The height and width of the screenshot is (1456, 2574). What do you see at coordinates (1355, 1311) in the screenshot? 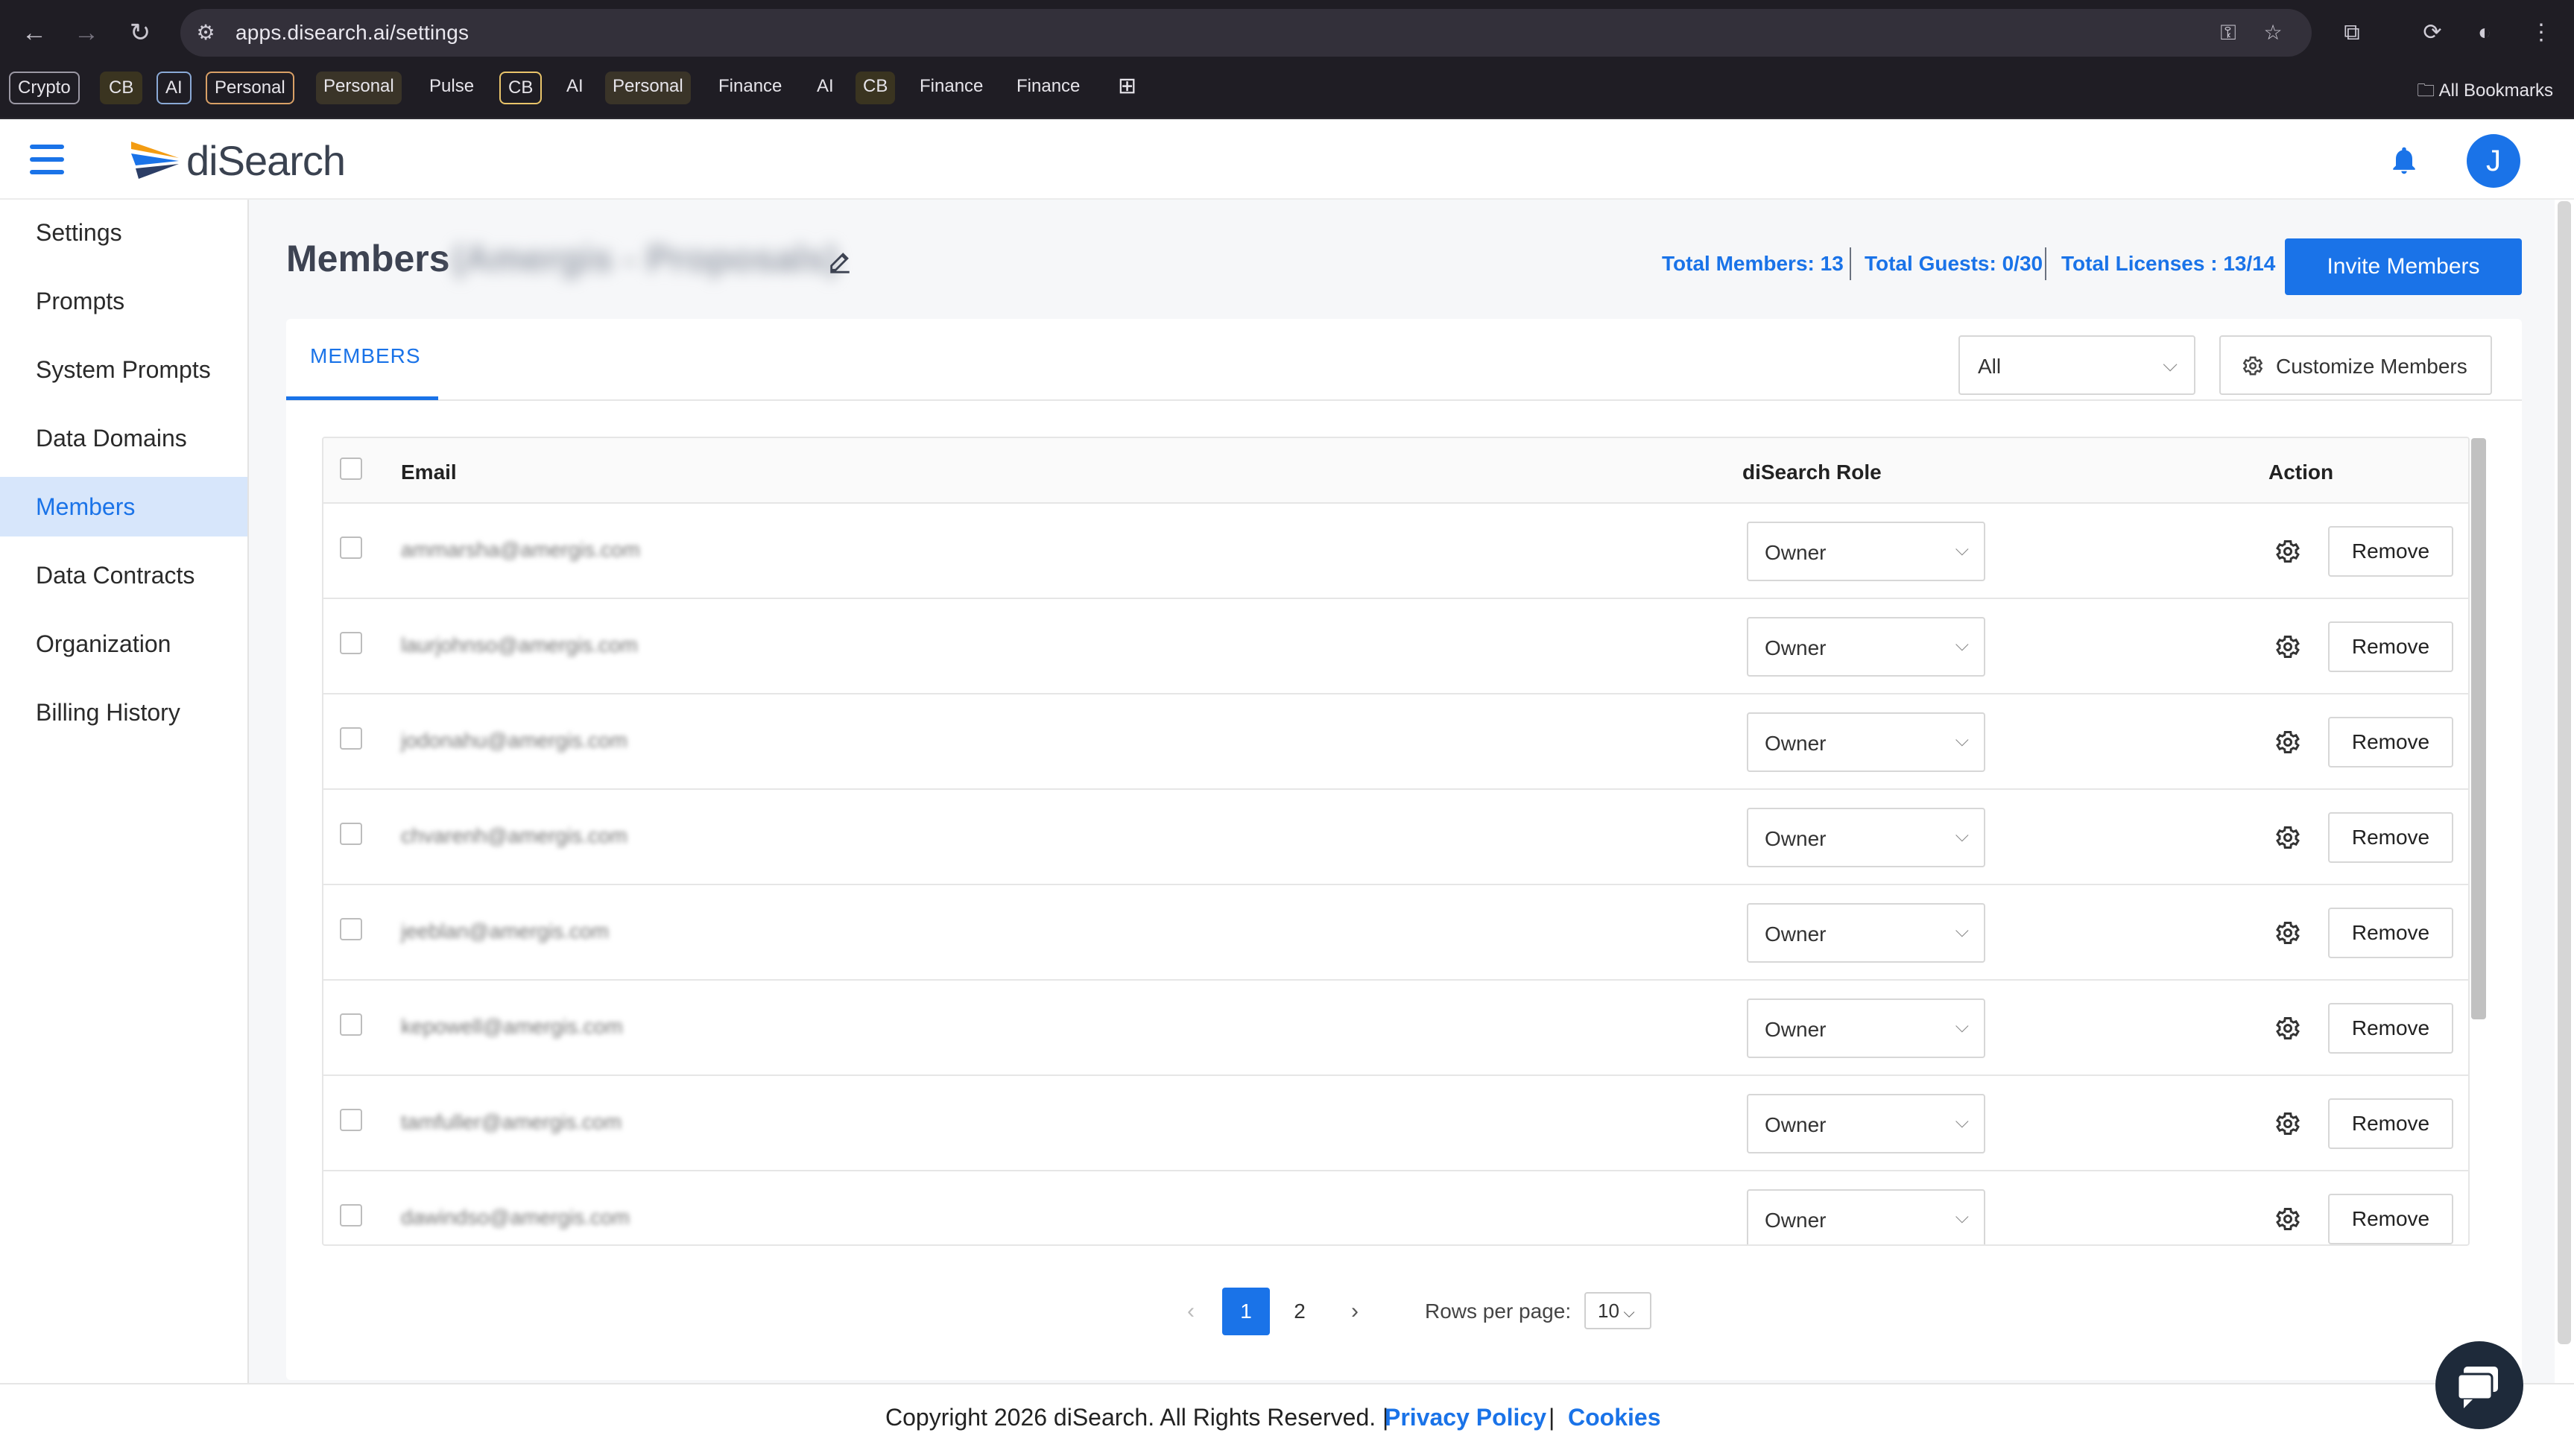
I see `next-page-icon: ›` at bounding box center [1355, 1311].